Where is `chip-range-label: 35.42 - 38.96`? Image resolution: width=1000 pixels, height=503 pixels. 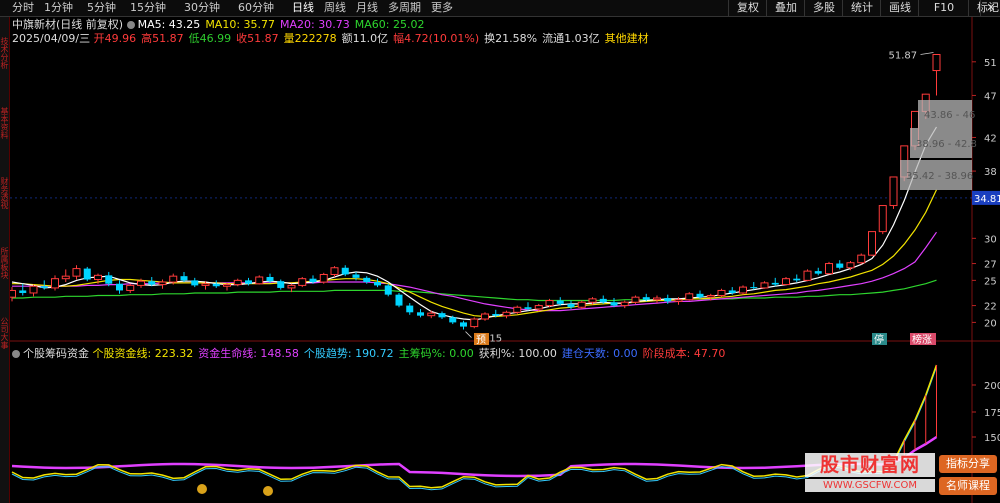 chip-range-label: 35.42 - 38.96 is located at coordinates (939, 176).